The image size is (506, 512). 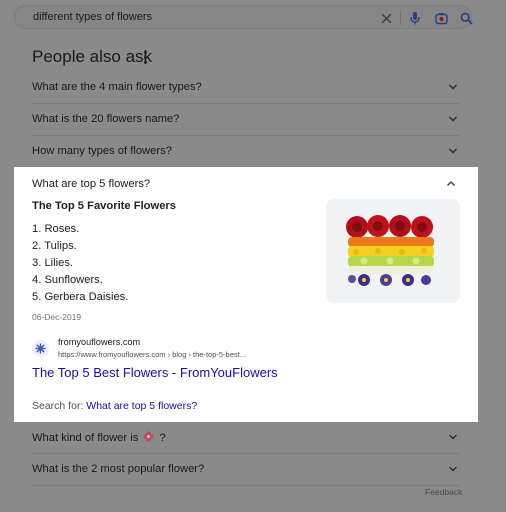 What do you see at coordinates (67, 280) in the screenshot?
I see `list-item: 4. Sunflowers.` at bounding box center [67, 280].